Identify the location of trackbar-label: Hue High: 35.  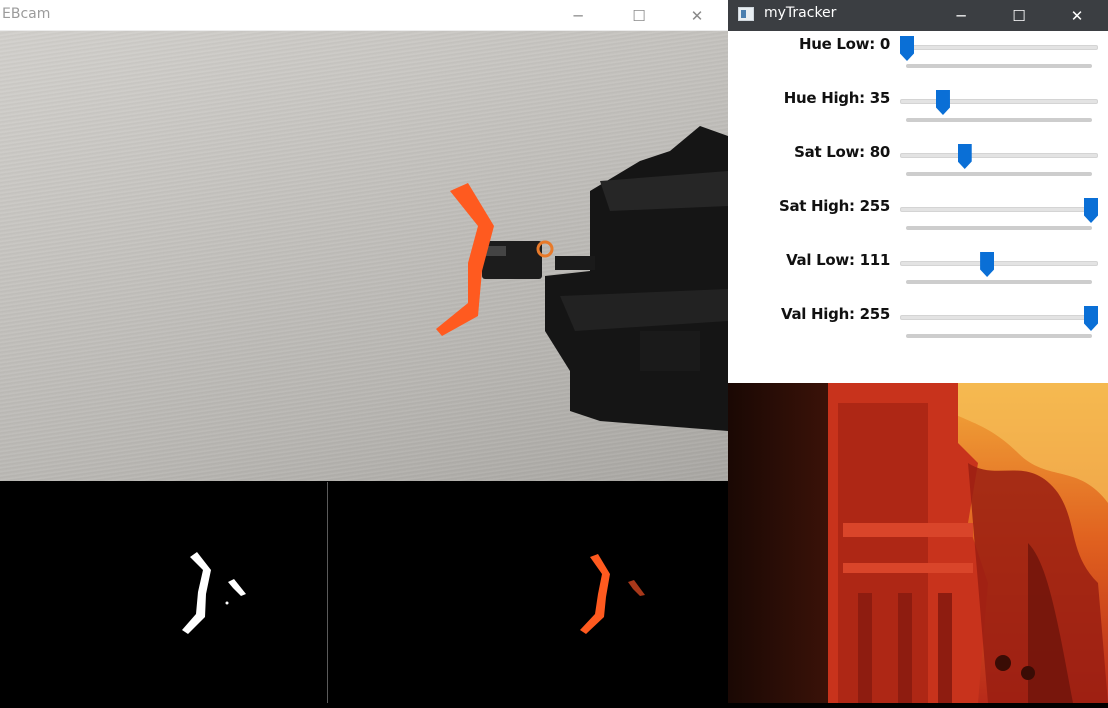
(837, 98).